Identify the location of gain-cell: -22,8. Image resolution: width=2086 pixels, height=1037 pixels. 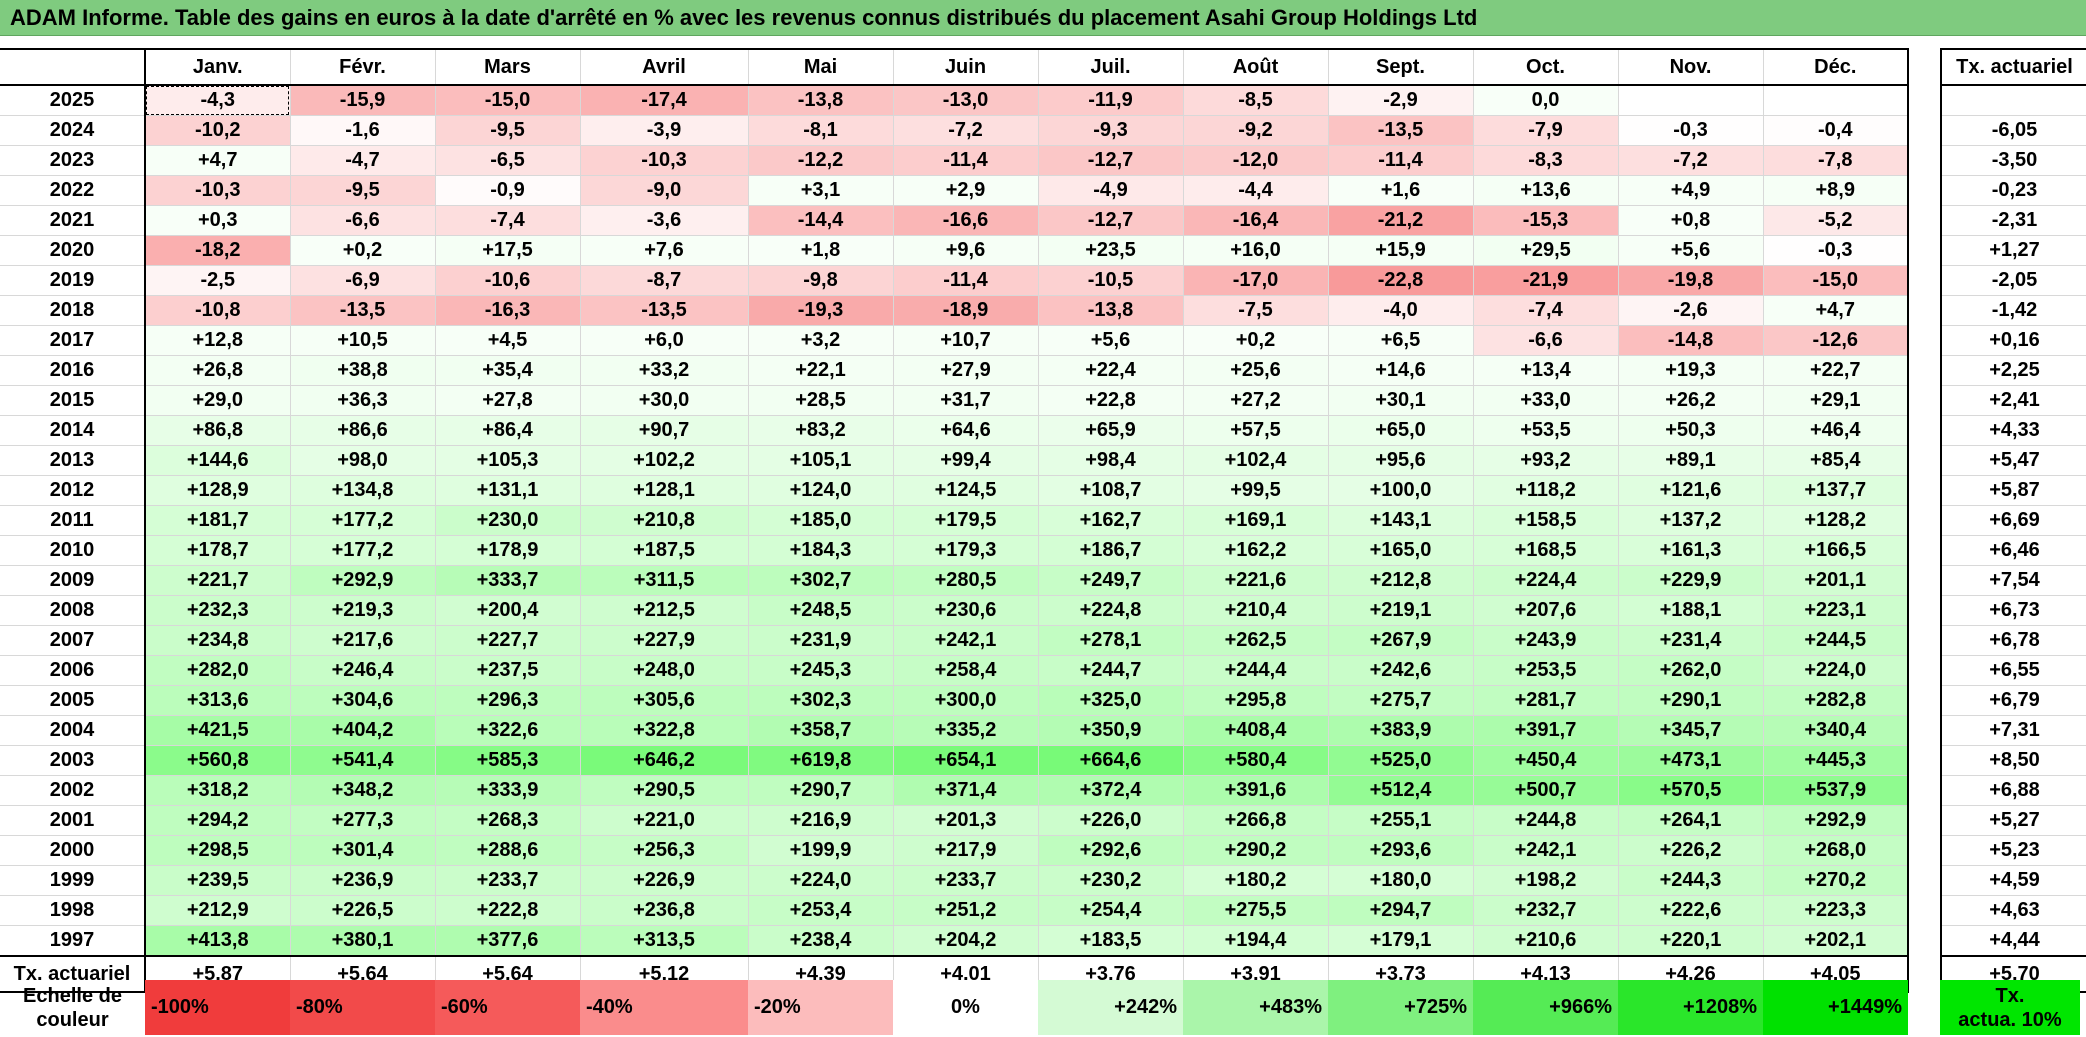
(1400, 280).